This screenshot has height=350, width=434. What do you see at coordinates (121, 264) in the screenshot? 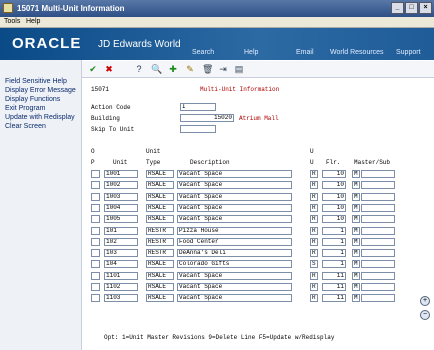
I see `unit-field: 104` at bounding box center [121, 264].